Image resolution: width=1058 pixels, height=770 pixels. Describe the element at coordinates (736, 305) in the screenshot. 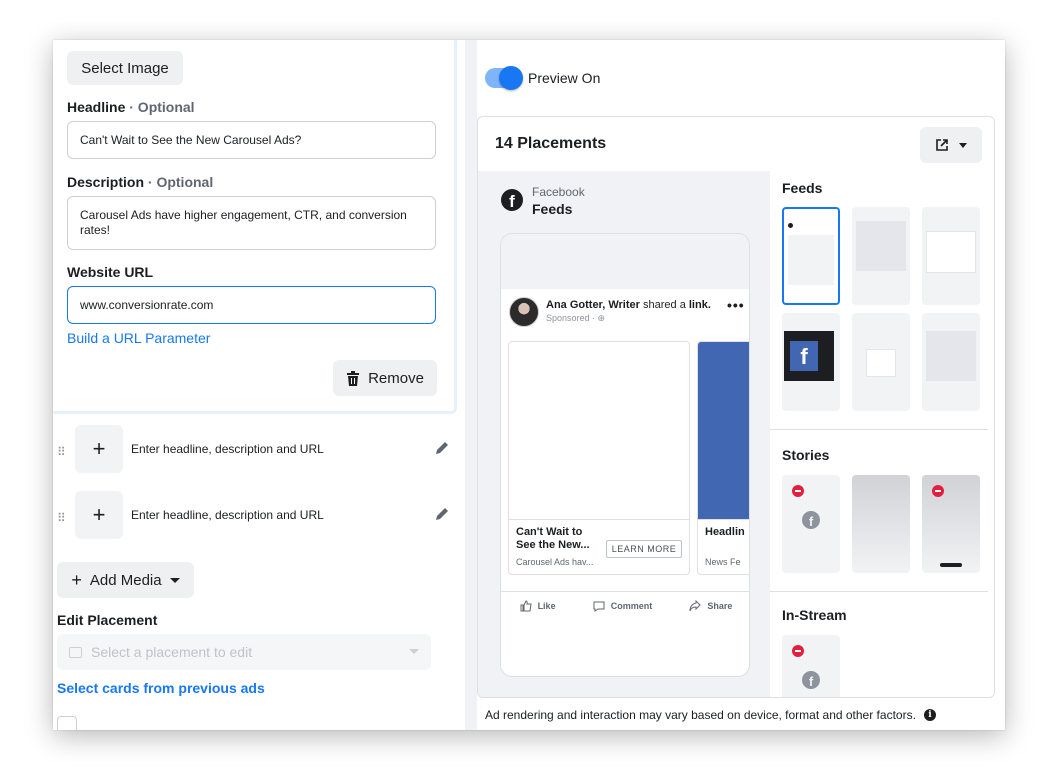

I see `more-options-icon: •••` at that location.